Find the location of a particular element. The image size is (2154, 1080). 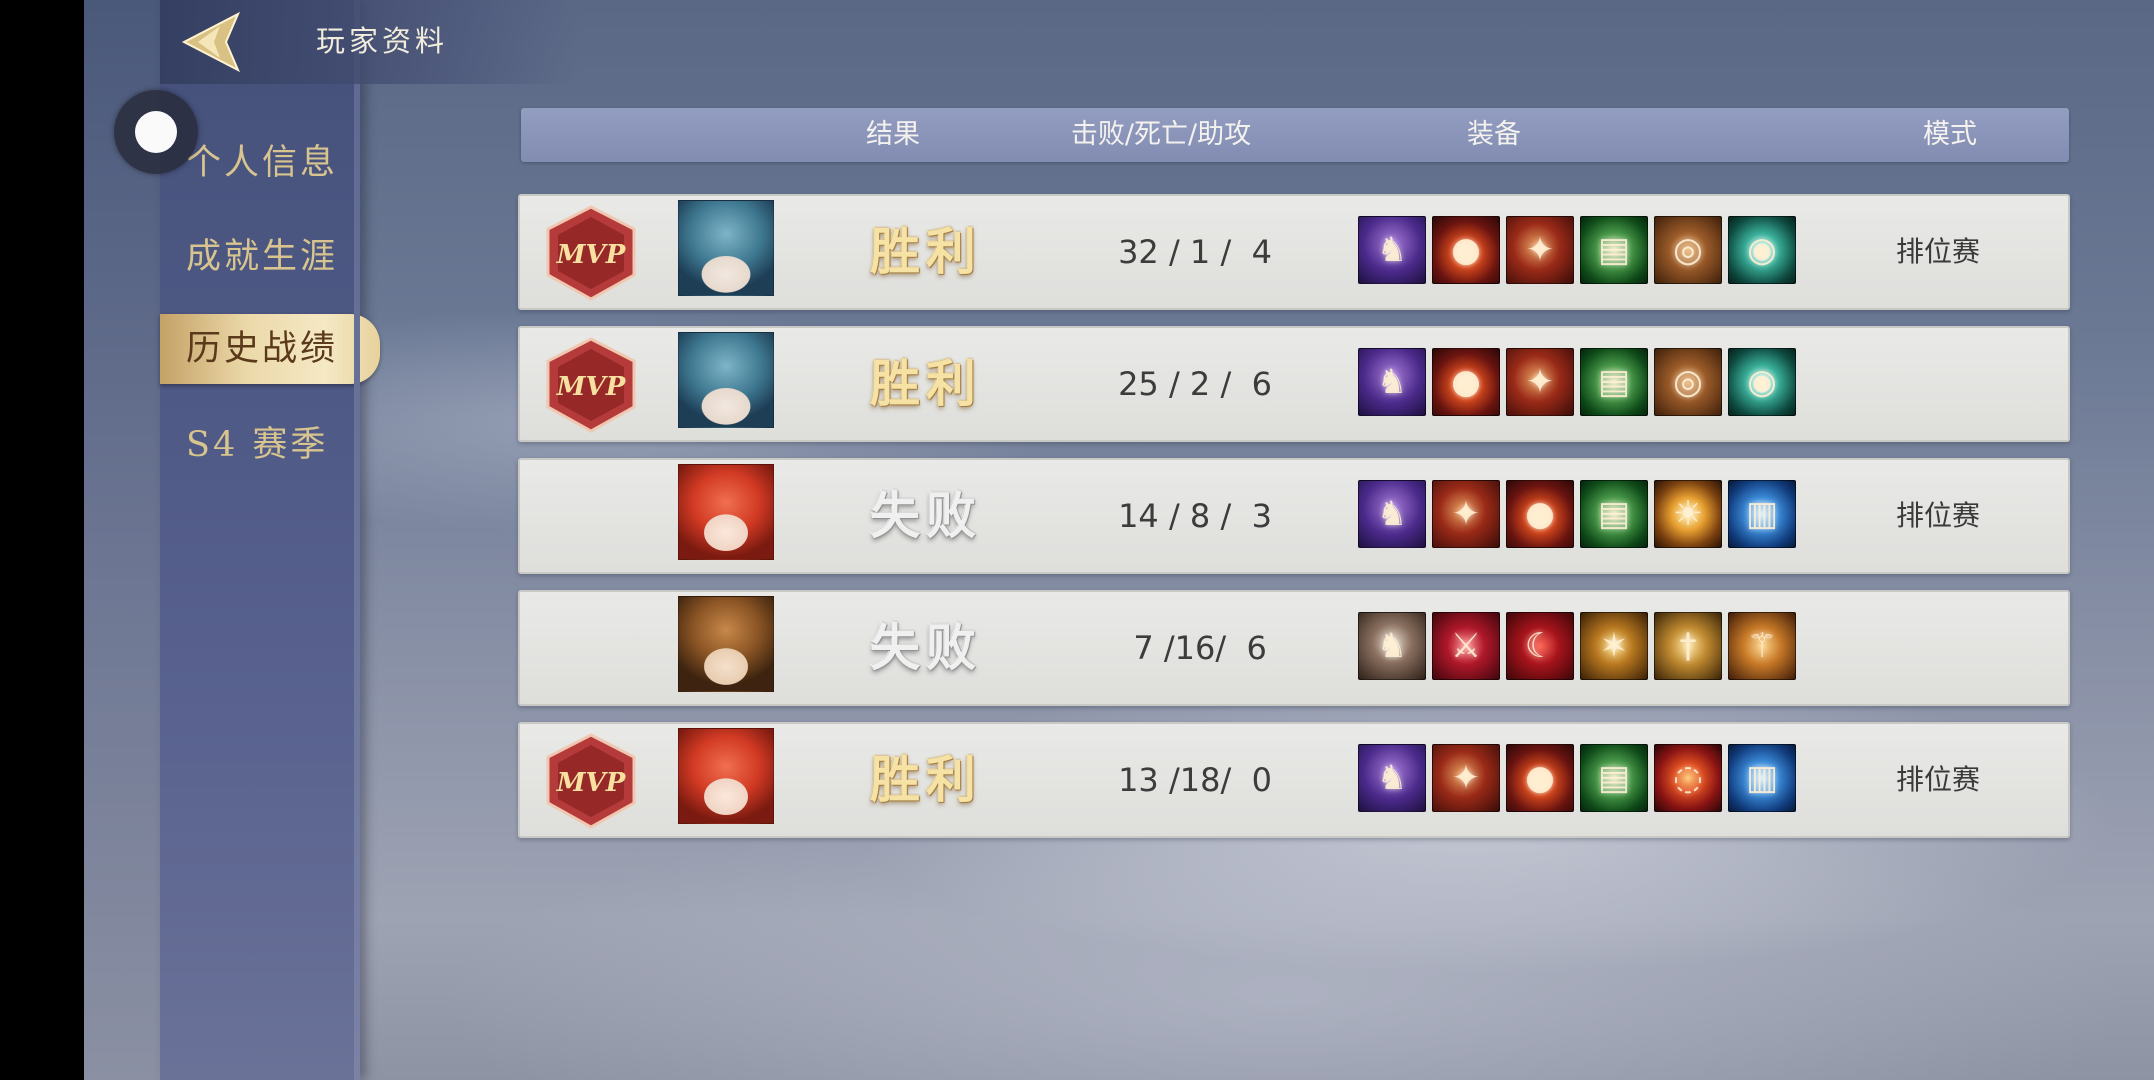

match-row: 失败 14 / 8 / 3 ♞ ✦ ● ▤ ☀ ▥ 排位赛 is located at coordinates (1294, 516).